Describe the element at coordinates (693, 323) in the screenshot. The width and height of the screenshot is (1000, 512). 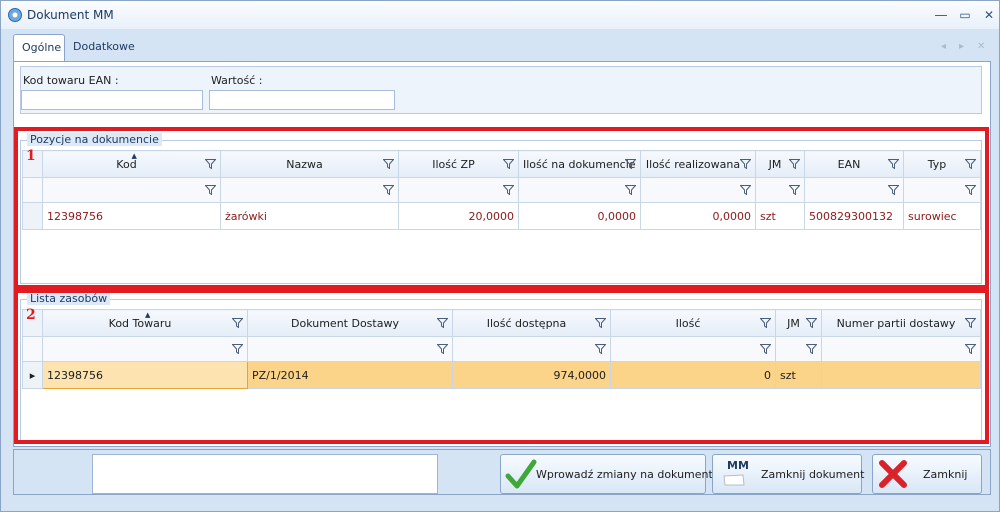
I see `column-header-ilosc: Ilość` at that location.